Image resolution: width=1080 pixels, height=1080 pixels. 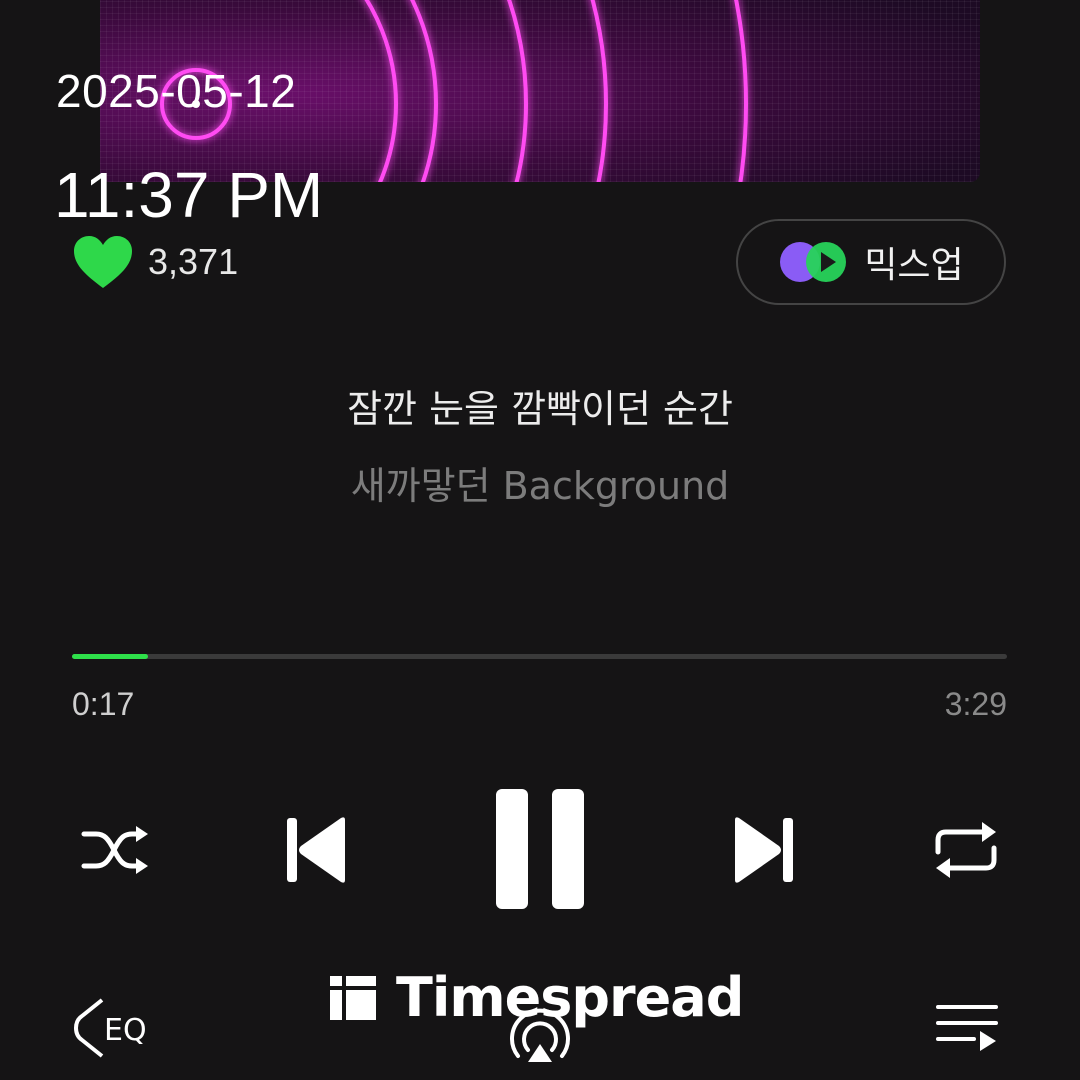 What do you see at coordinates (110, 656) in the screenshot?
I see `progress-fill` at bounding box center [110, 656].